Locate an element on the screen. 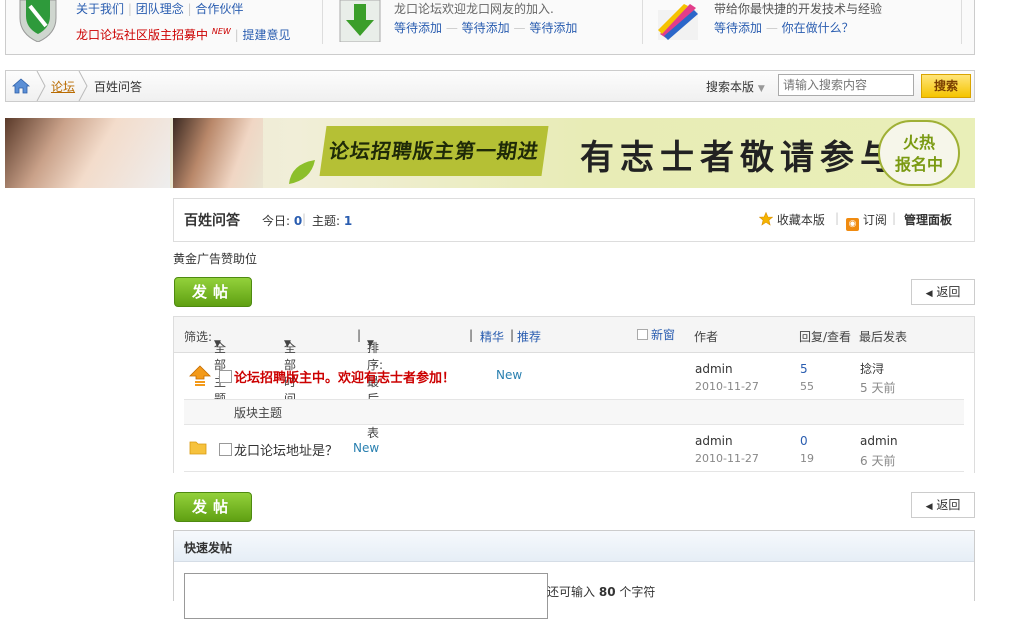 The width and height of the screenshot is (1035, 619). last-post-user: 捻浔 is located at coordinates (872, 368).